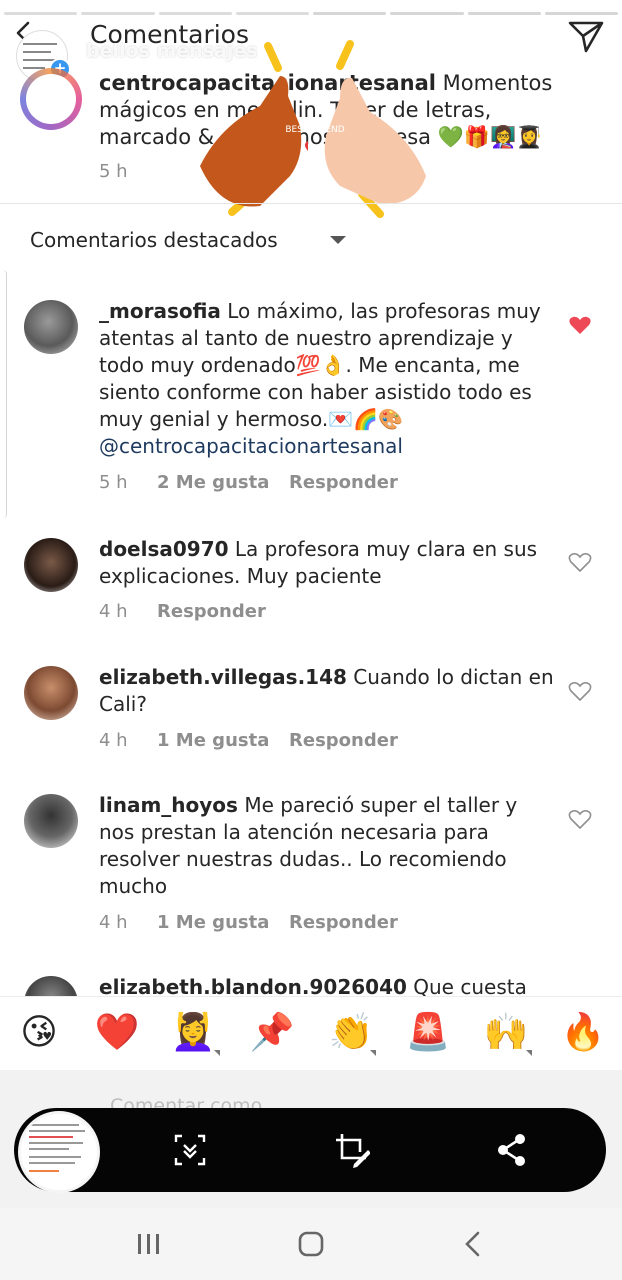  I want to click on featured-comments-label: Comentarios destacados, so click(154, 240).